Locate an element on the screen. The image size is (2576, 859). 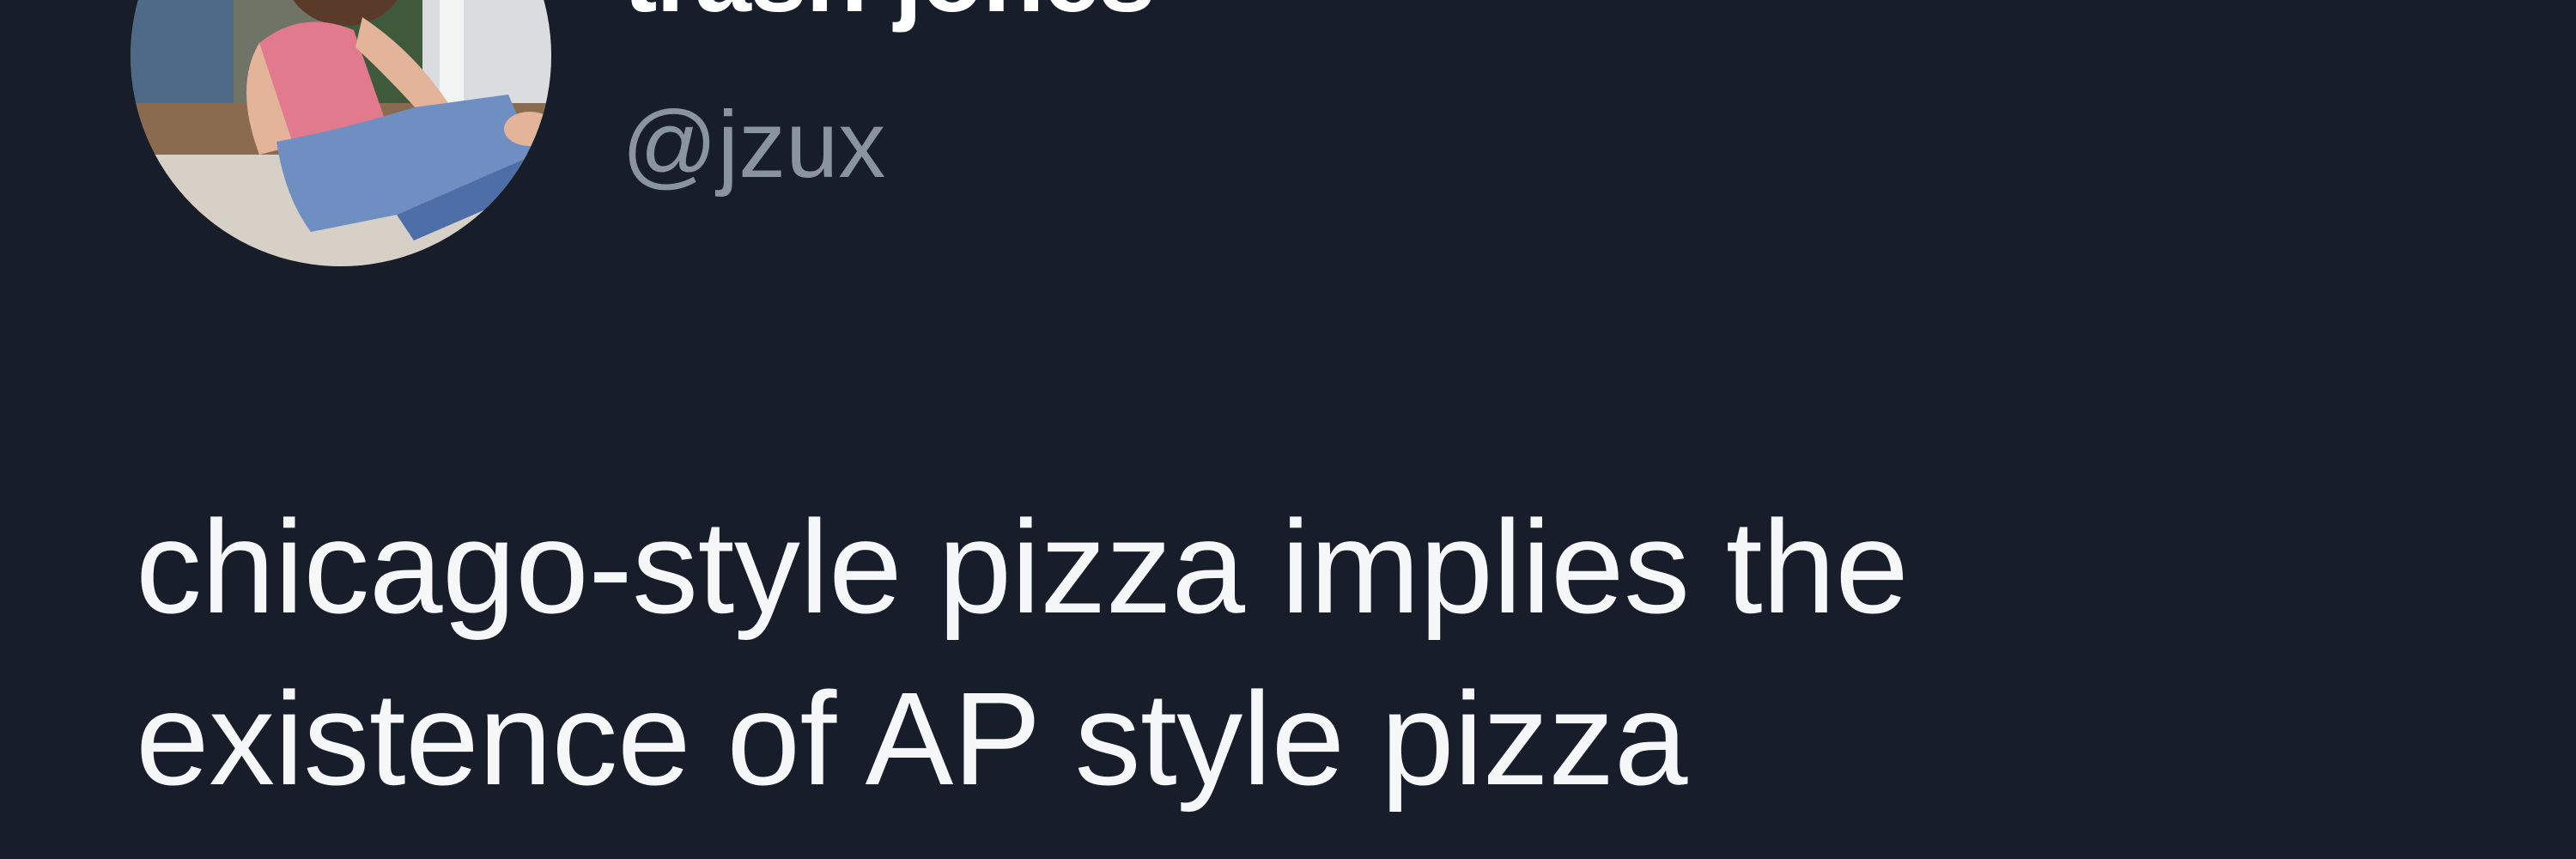
tweet-text-line: existence of AP style pizza is located at coordinates (911, 739).